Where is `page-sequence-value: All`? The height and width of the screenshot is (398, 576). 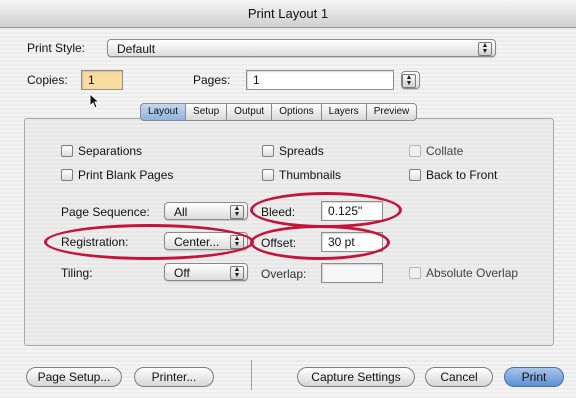
page-sequence-value: All is located at coordinates (181, 212).